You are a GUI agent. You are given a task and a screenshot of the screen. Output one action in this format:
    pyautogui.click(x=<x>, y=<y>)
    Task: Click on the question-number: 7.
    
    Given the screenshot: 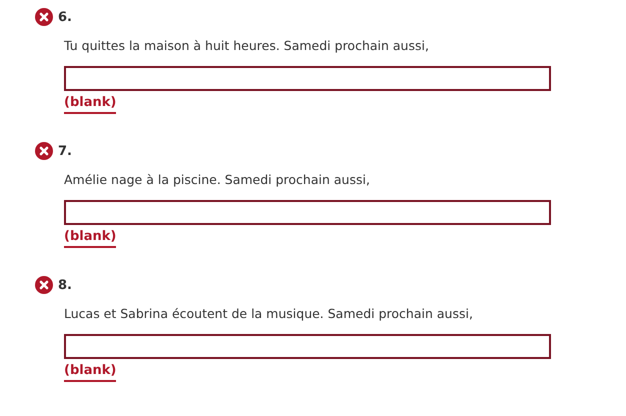 What is the action you would take?
    pyautogui.click(x=65, y=151)
    